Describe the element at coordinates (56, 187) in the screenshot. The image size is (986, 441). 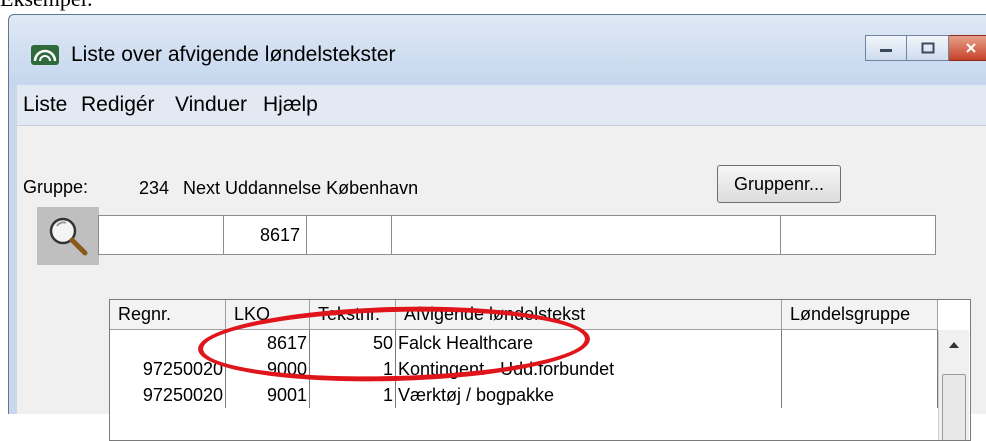
I see `group-label: Gruppe:` at that location.